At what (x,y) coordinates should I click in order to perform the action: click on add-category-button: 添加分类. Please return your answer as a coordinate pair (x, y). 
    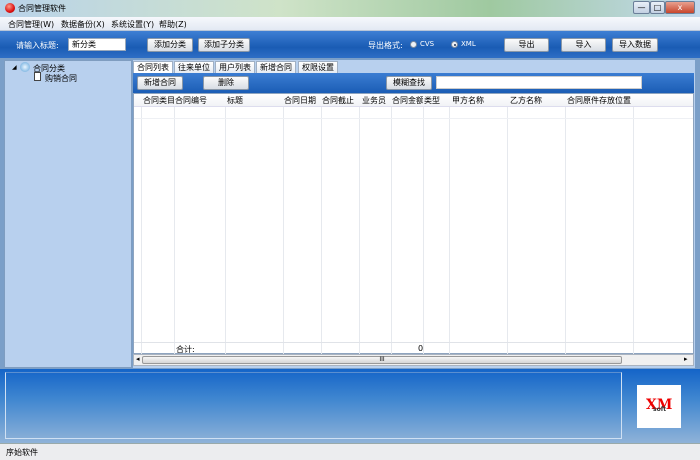
    Looking at the image, I should click on (170, 45).